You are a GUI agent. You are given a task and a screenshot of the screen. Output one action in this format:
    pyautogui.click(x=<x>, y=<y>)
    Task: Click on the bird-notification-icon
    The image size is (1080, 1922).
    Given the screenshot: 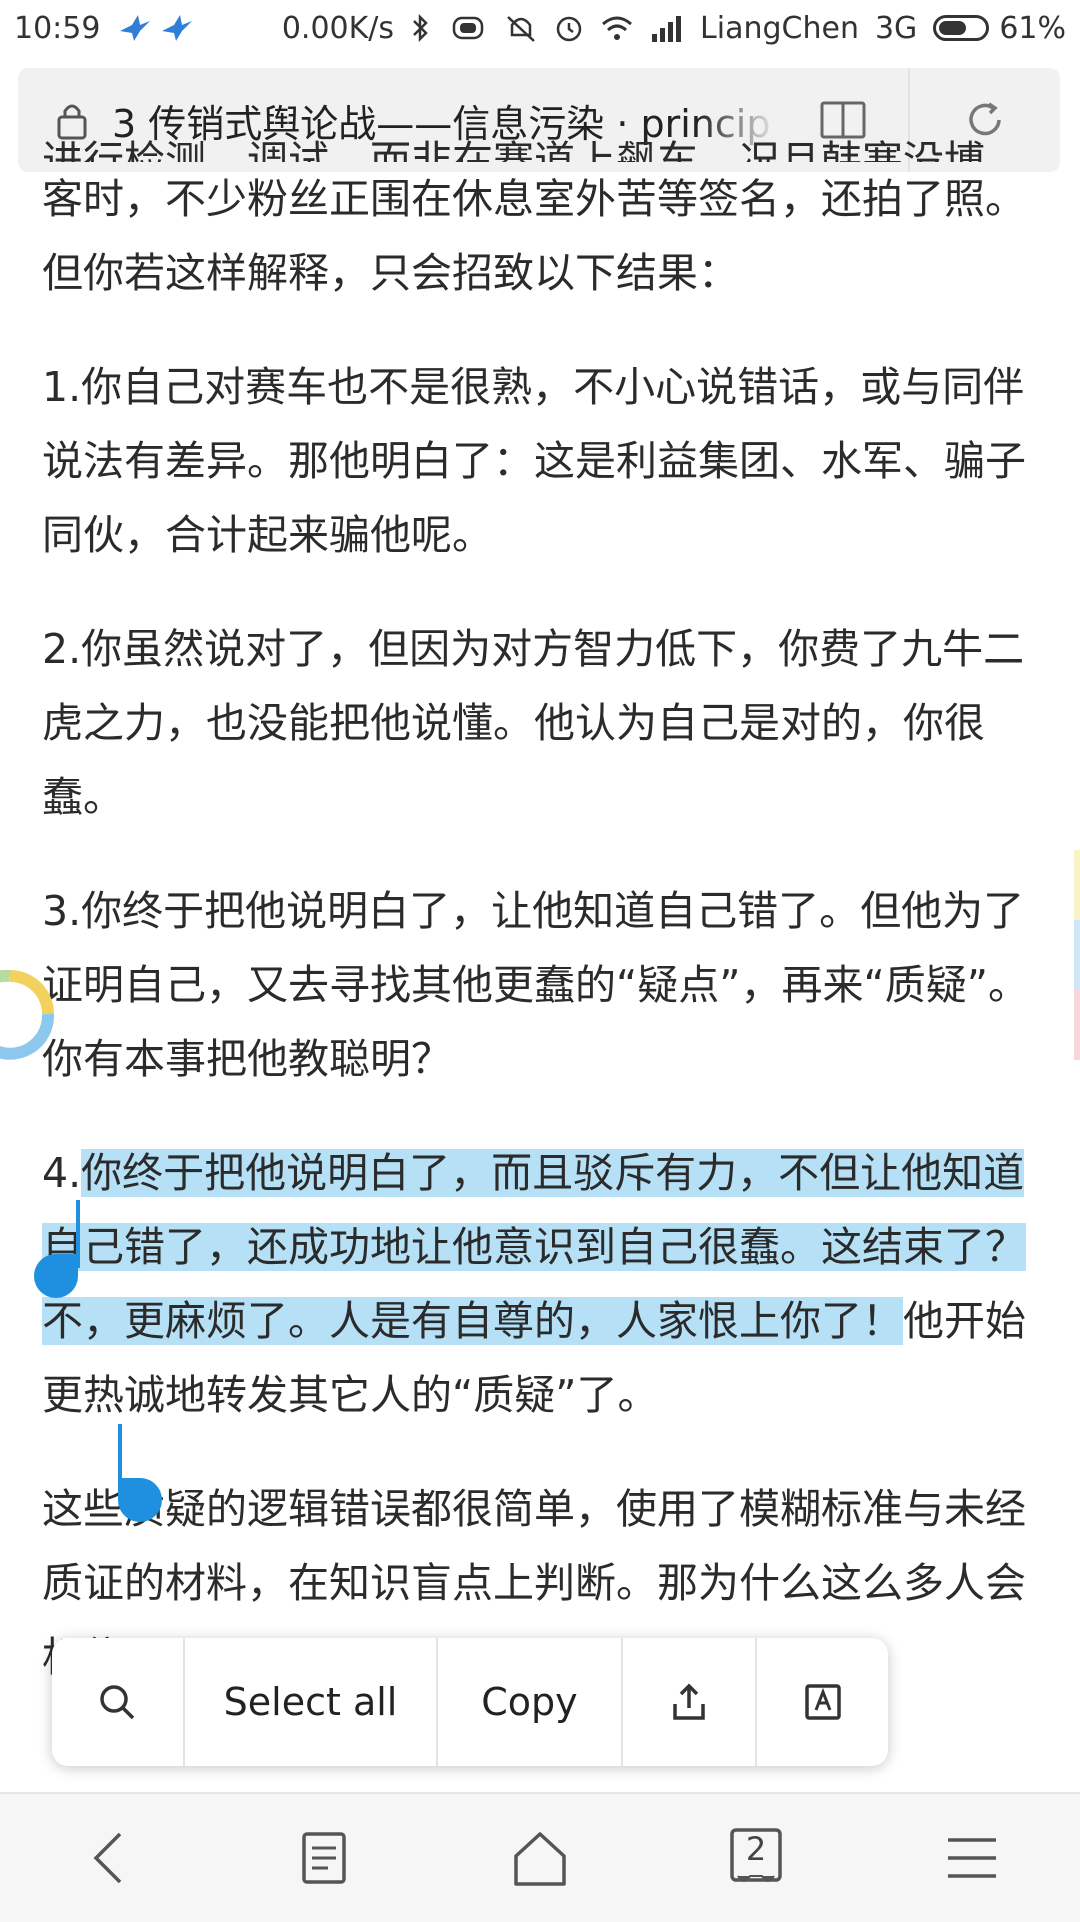 What is the action you would take?
    pyautogui.click(x=135, y=28)
    